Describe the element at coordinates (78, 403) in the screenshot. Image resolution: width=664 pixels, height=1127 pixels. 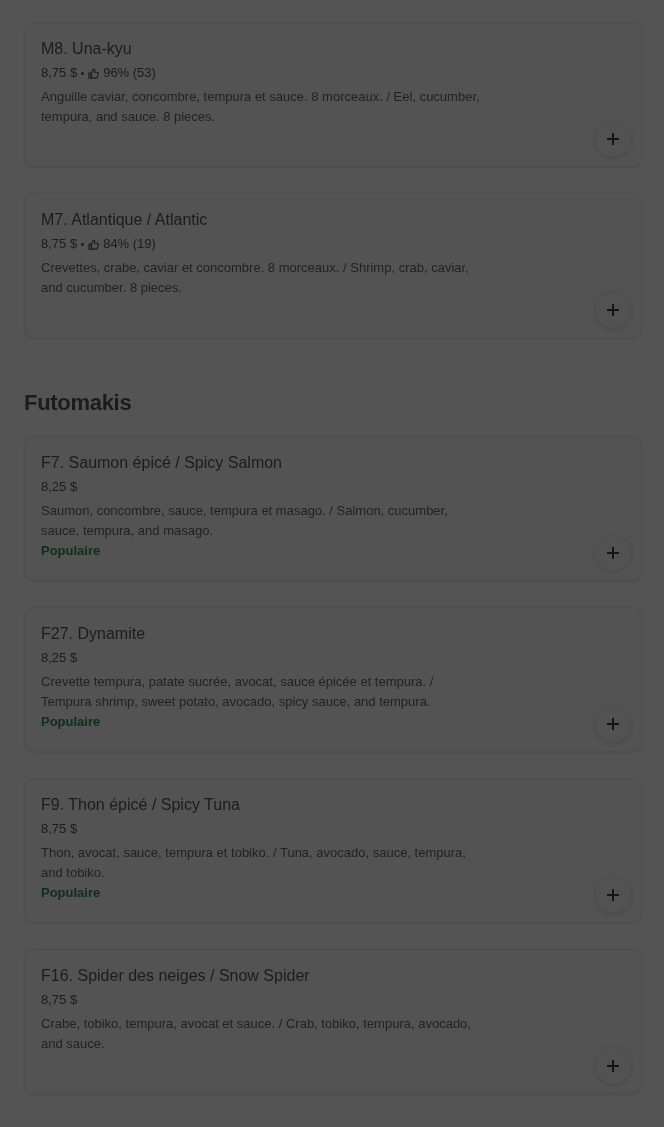
I see `section-heading: Futomakis` at that location.